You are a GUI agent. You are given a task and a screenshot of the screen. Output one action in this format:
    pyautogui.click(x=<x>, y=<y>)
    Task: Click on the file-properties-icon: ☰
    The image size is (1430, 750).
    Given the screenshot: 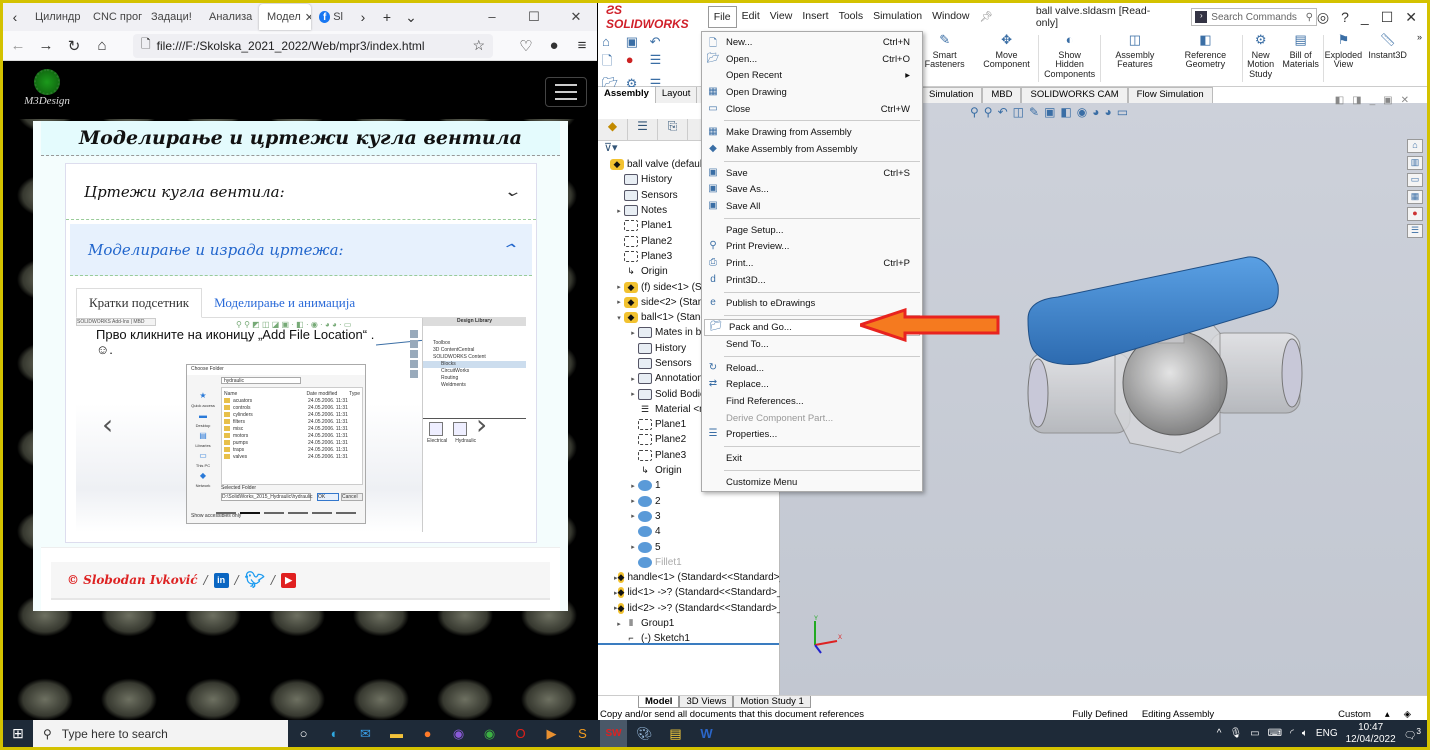 What is the action you would take?
    pyautogui.click(x=661, y=63)
    